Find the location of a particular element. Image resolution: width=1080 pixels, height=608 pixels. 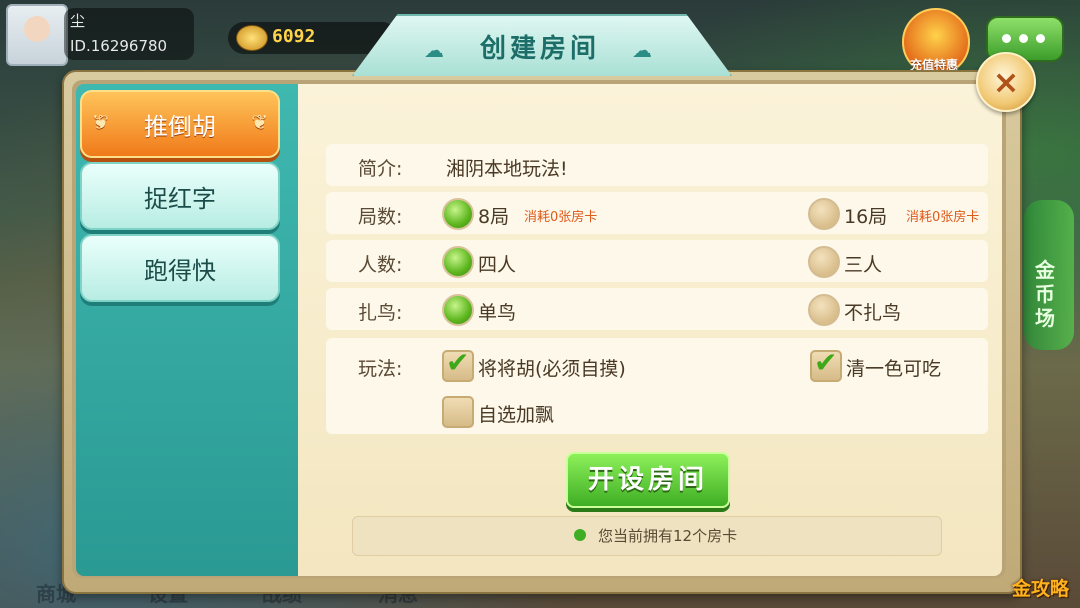

birds-label: 扎鸟: is located at coordinates (380, 313).